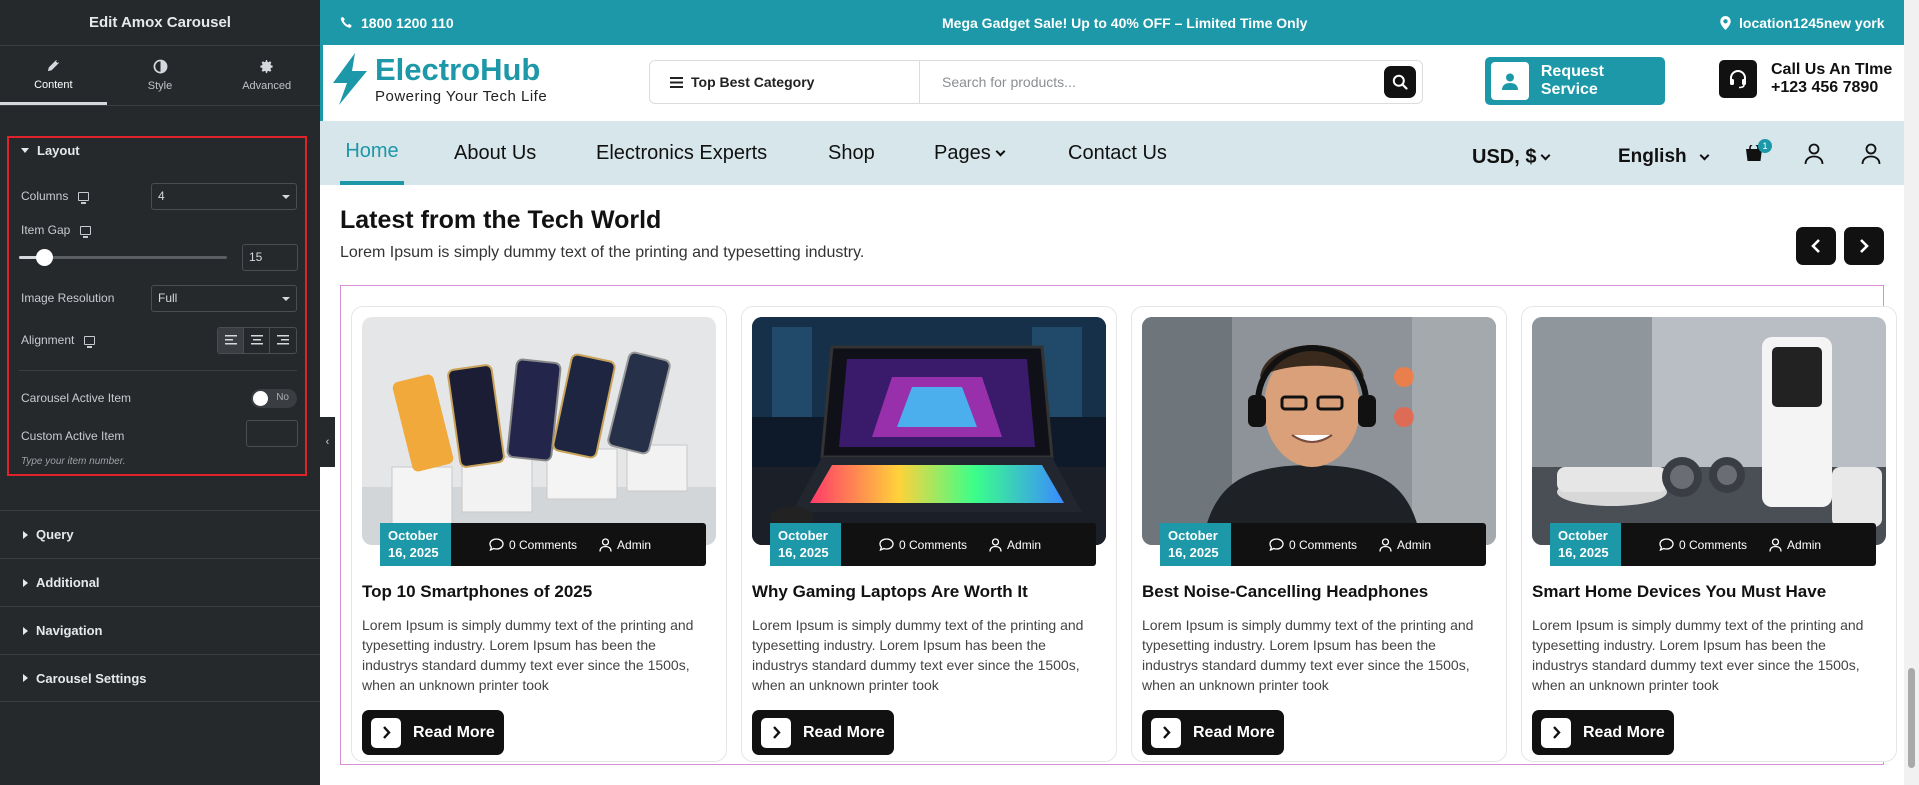 Image resolution: width=1919 pixels, height=785 pixels. What do you see at coordinates (53, 75) in the screenshot?
I see `tab-content: Content` at bounding box center [53, 75].